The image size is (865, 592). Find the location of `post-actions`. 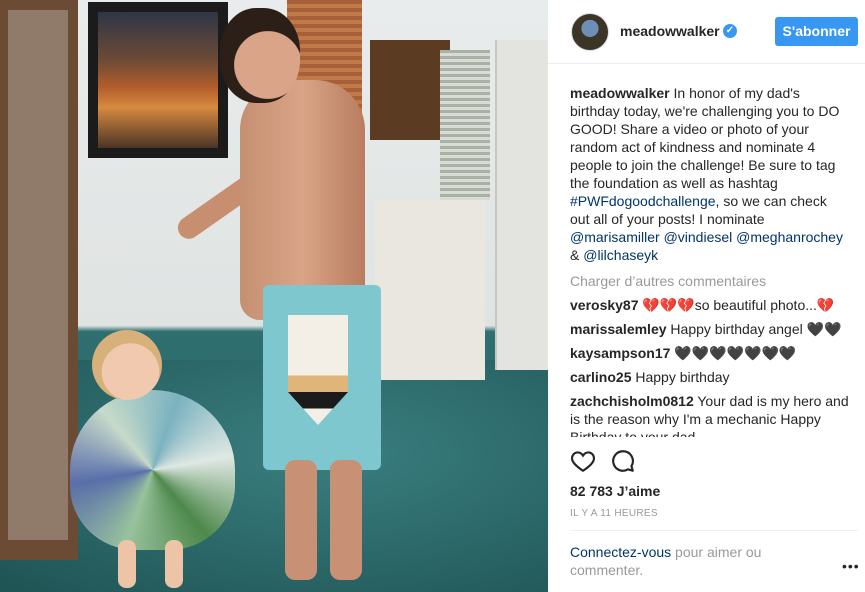

post-actions is located at coordinates (710, 461).